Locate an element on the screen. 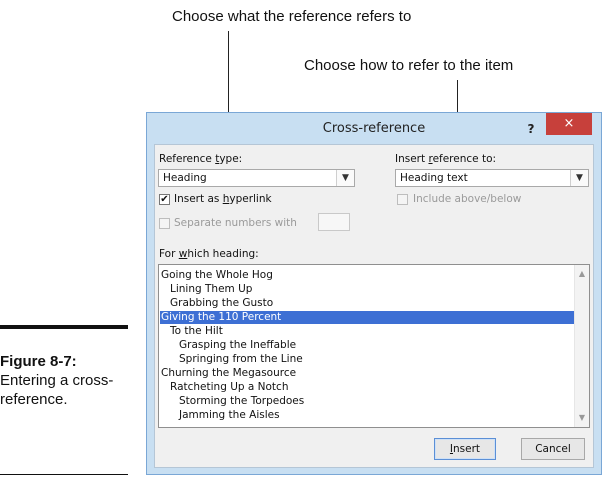 The image size is (609, 482). insert-reference-to-label: Insert reference to: is located at coordinates (446, 159).